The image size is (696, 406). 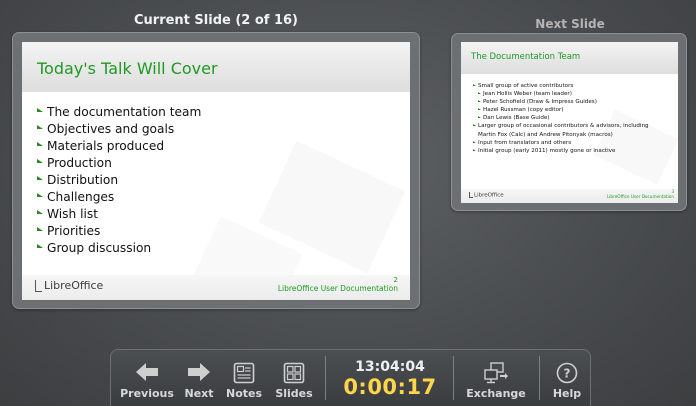 What do you see at coordinates (570, 24) in the screenshot?
I see `next-slide-heading: Next Slide` at bounding box center [570, 24].